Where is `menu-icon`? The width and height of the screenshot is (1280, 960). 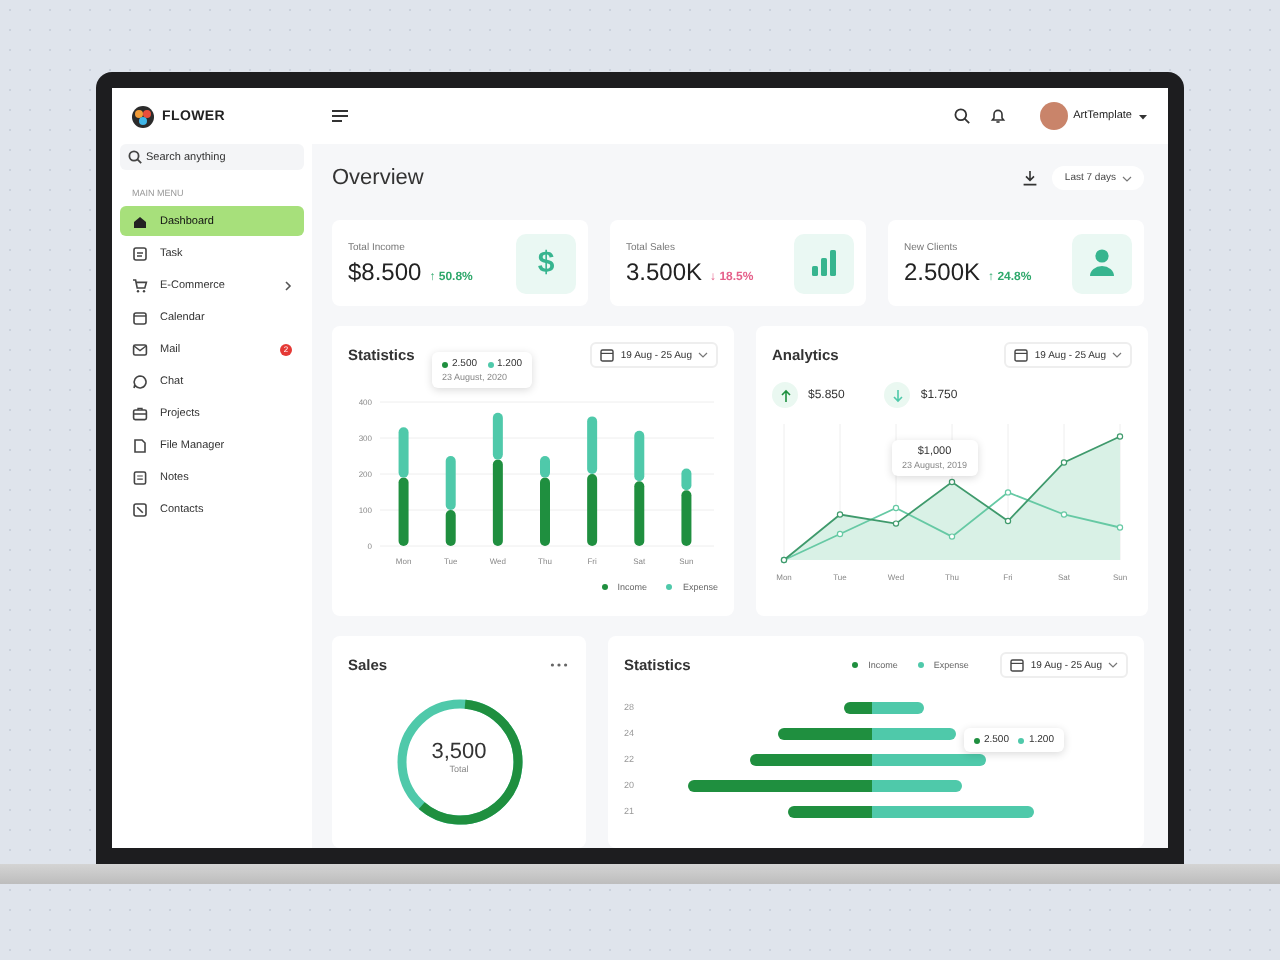
menu-icon is located at coordinates (340, 116).